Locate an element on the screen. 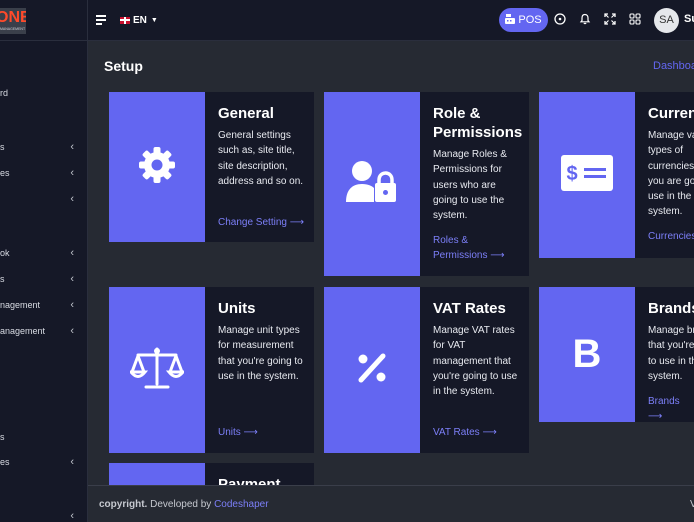  cash-register-icon is located at coordinates (510, 20).